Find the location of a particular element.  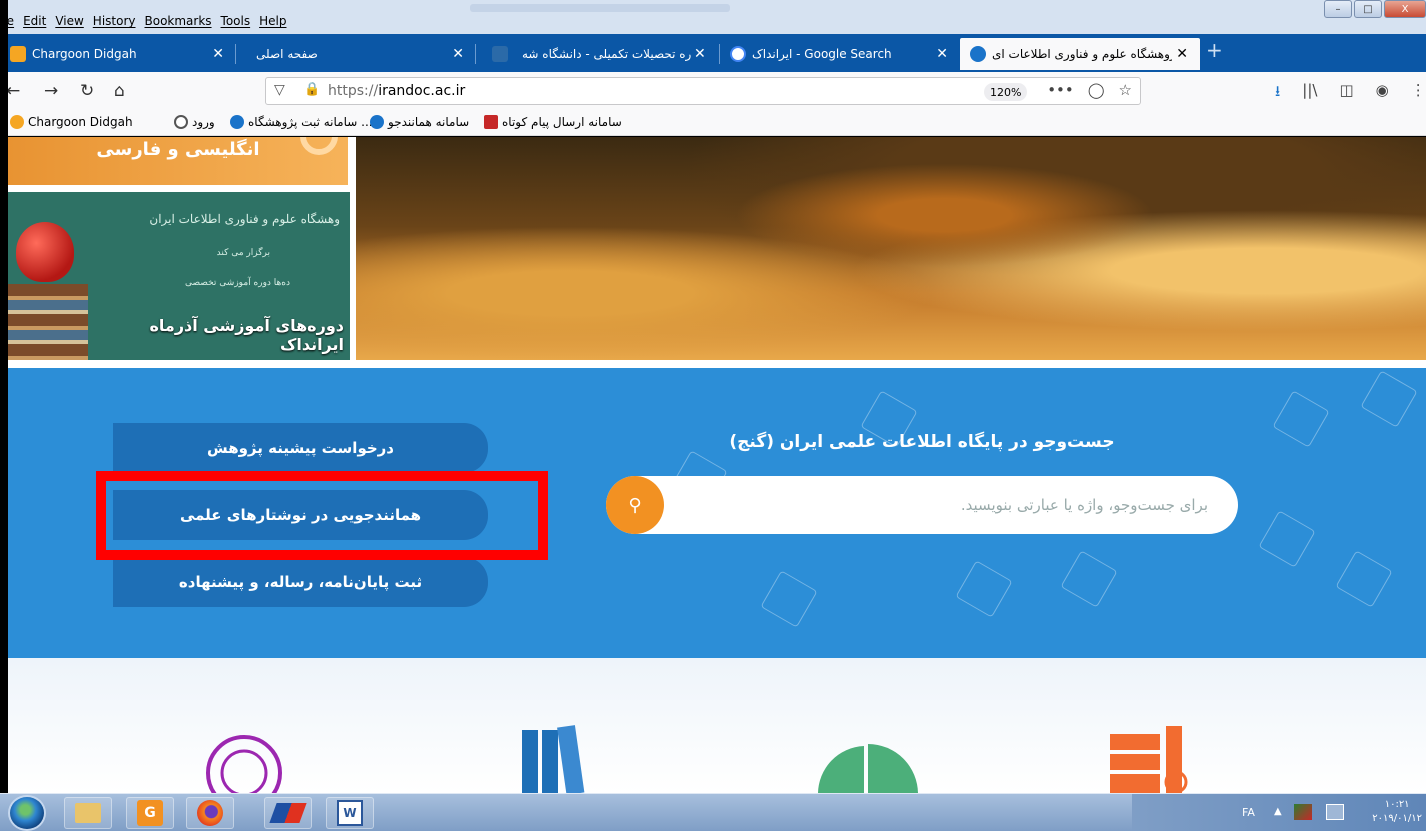

back-icon: ← is located at coordinates (13, 91).